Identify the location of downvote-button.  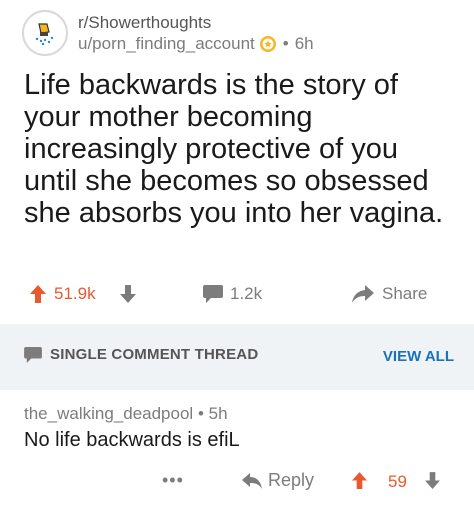
(128, 294).